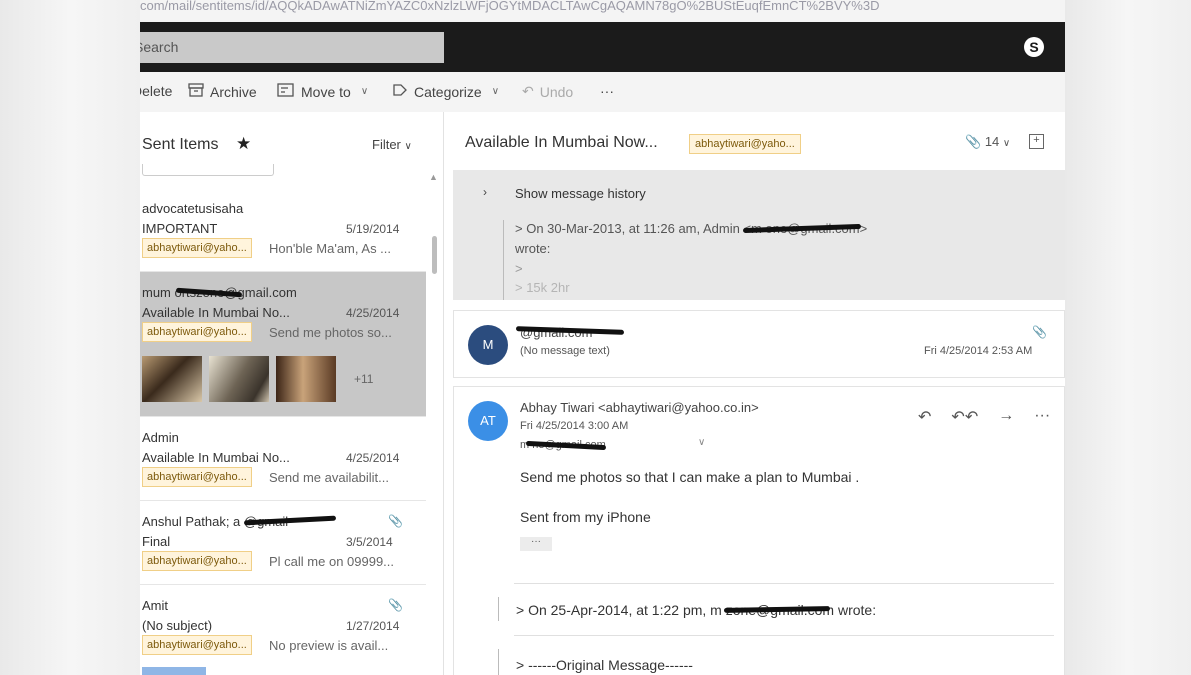  I want to click on message-date: 3/5/2014, so click(369, 542).